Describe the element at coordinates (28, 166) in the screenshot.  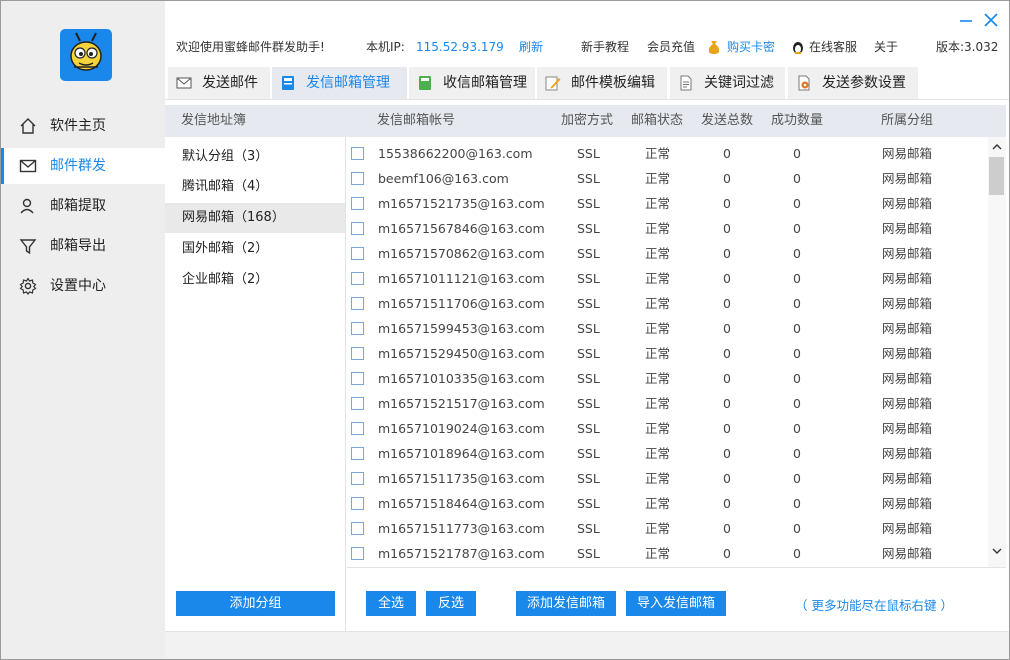
I see `mail-icon` at that location.